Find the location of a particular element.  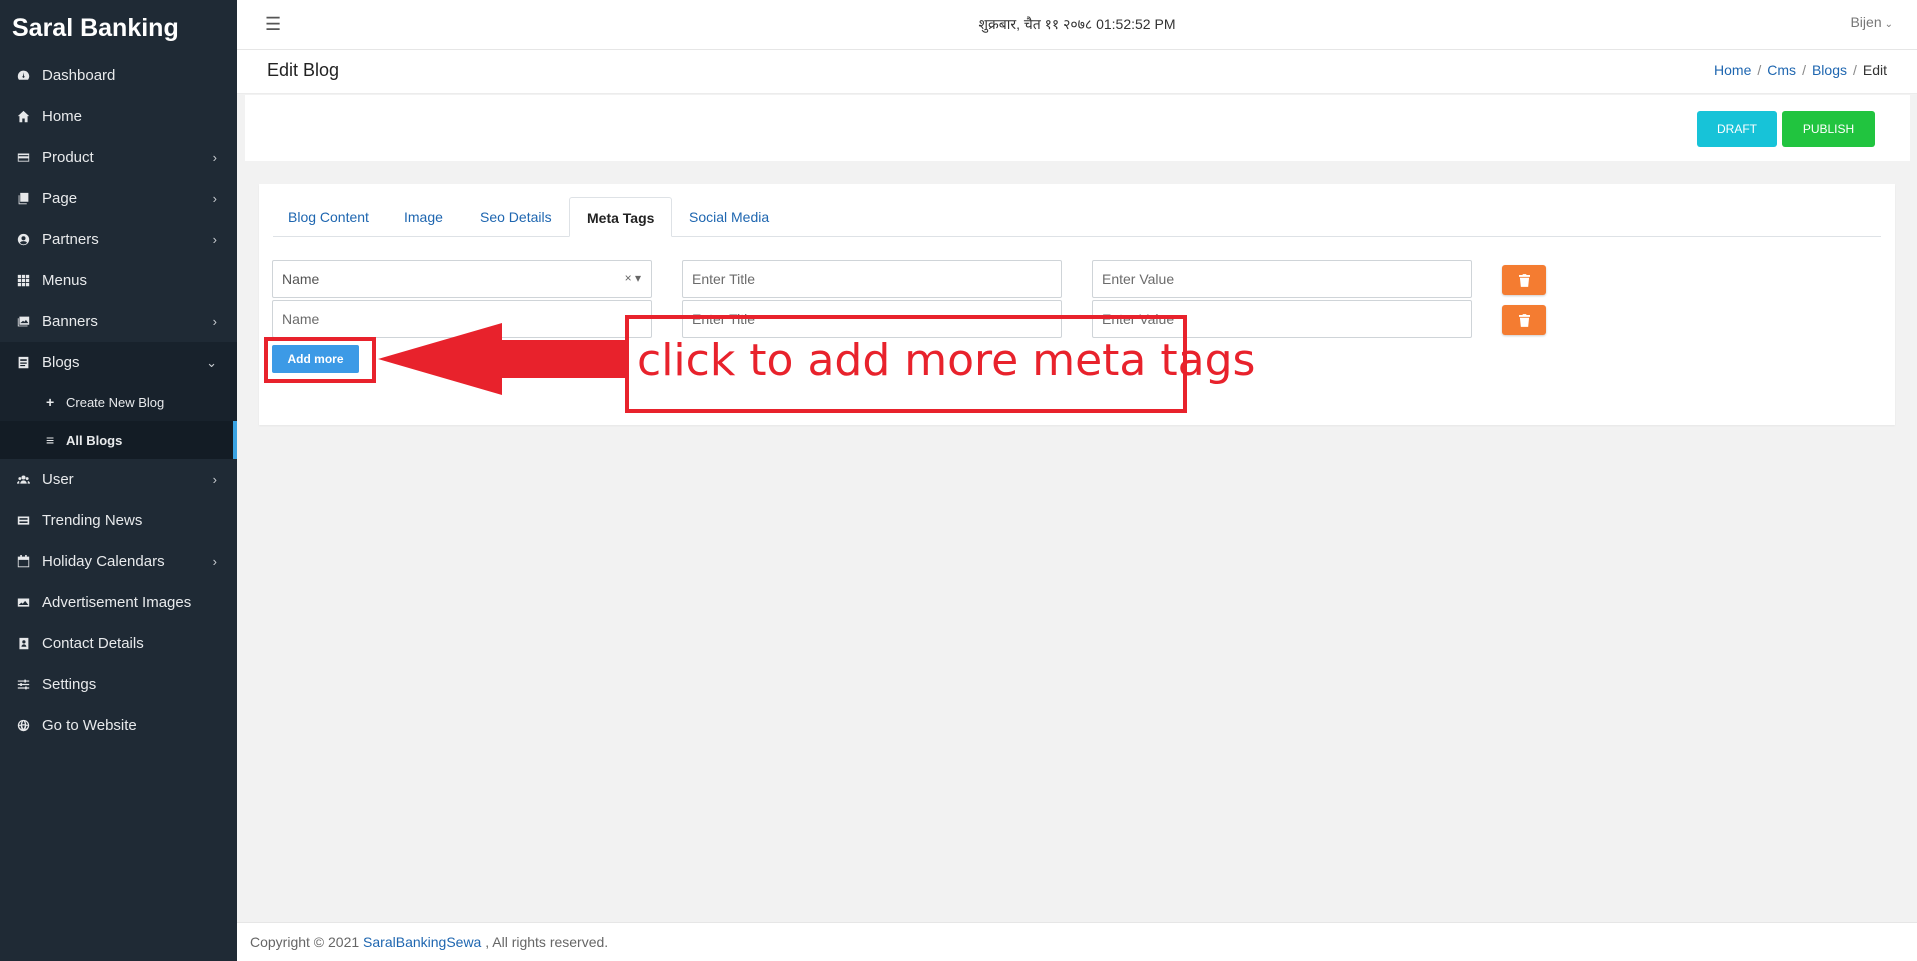

tab-meta-tags: Meta Tags is located at coordinates (621, 217).